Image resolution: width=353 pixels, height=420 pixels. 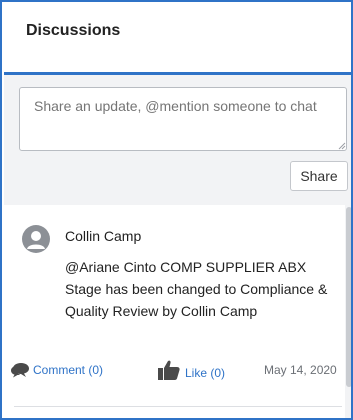 What do you see at coordinates (103, 236) in the screenshot?
I see `post-author: Collin Camp` at bounding box center [103, 236].